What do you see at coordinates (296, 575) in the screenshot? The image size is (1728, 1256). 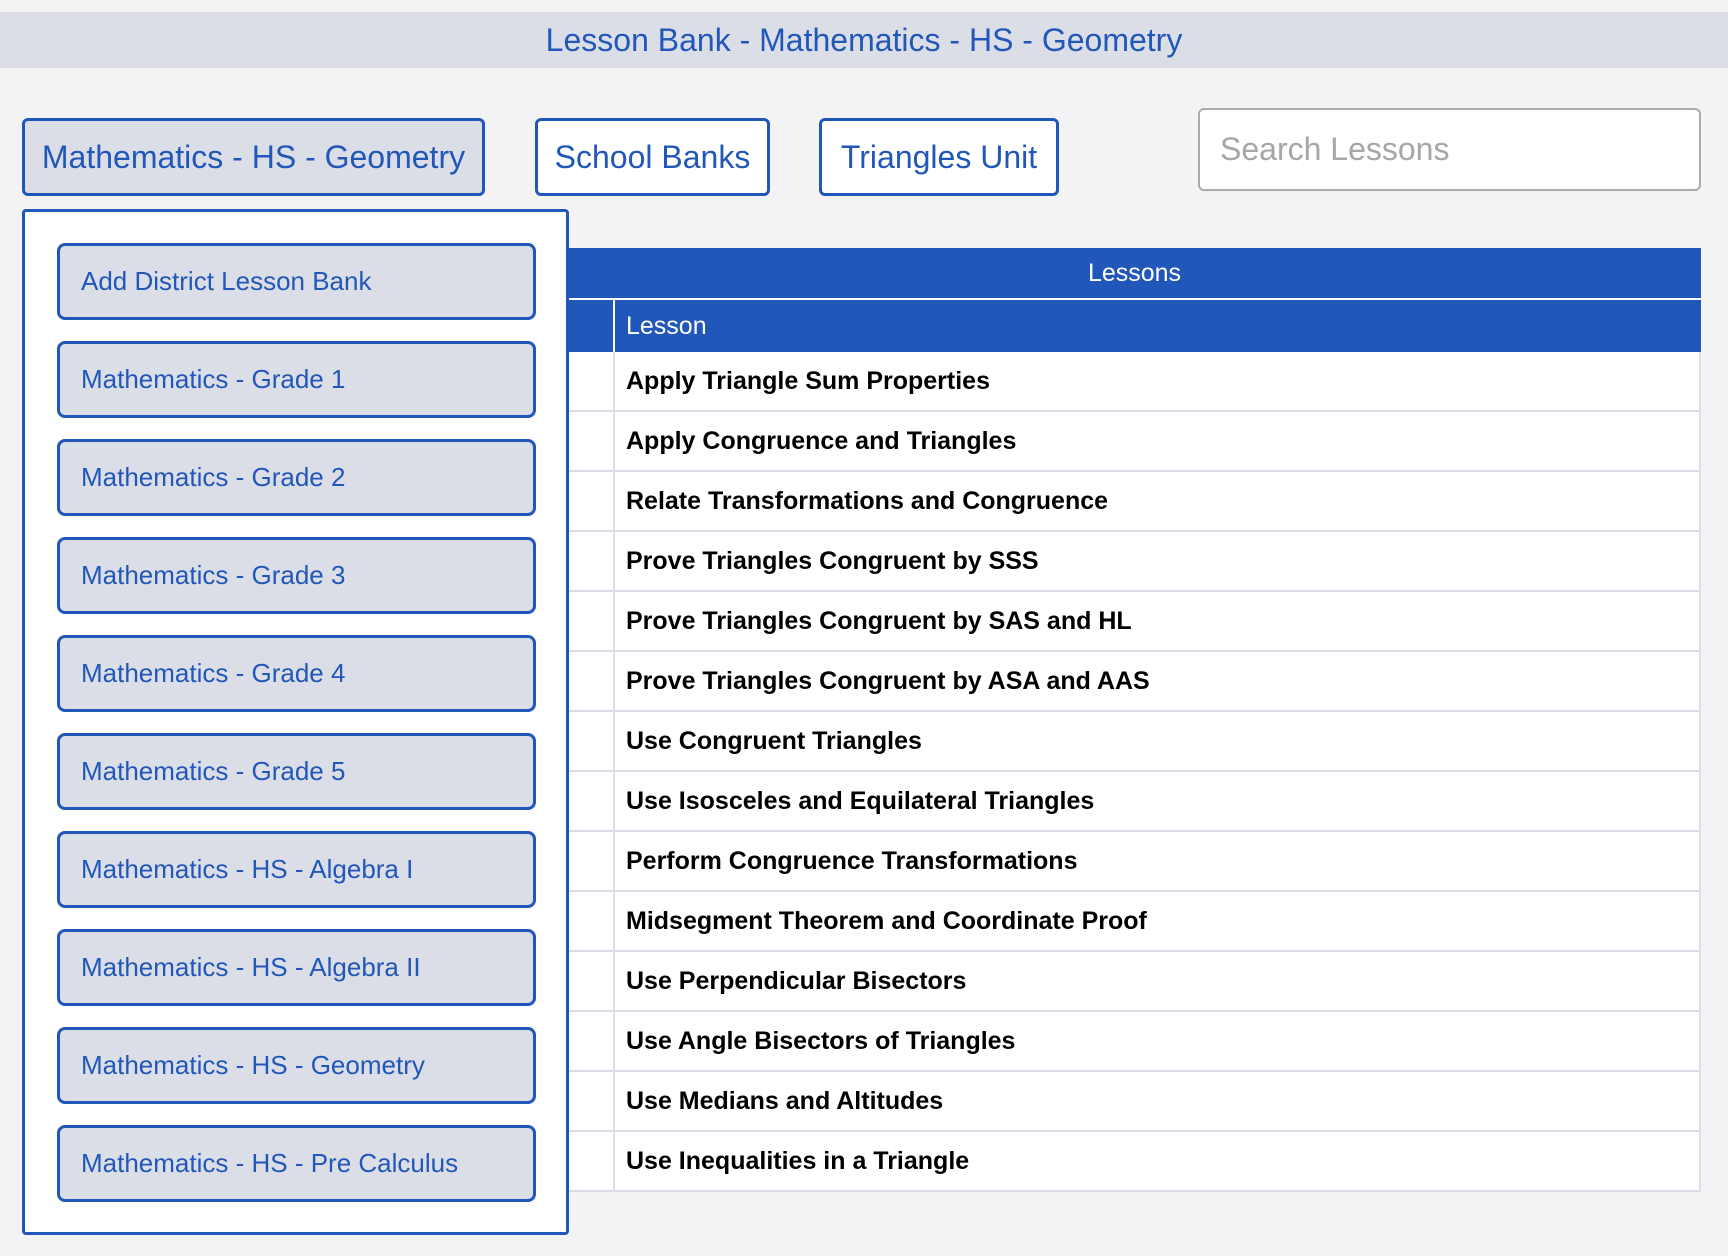 I see `dropdown-item-lesson-bank: Mathematics - Grade 3` at bounding box center [296, 575].